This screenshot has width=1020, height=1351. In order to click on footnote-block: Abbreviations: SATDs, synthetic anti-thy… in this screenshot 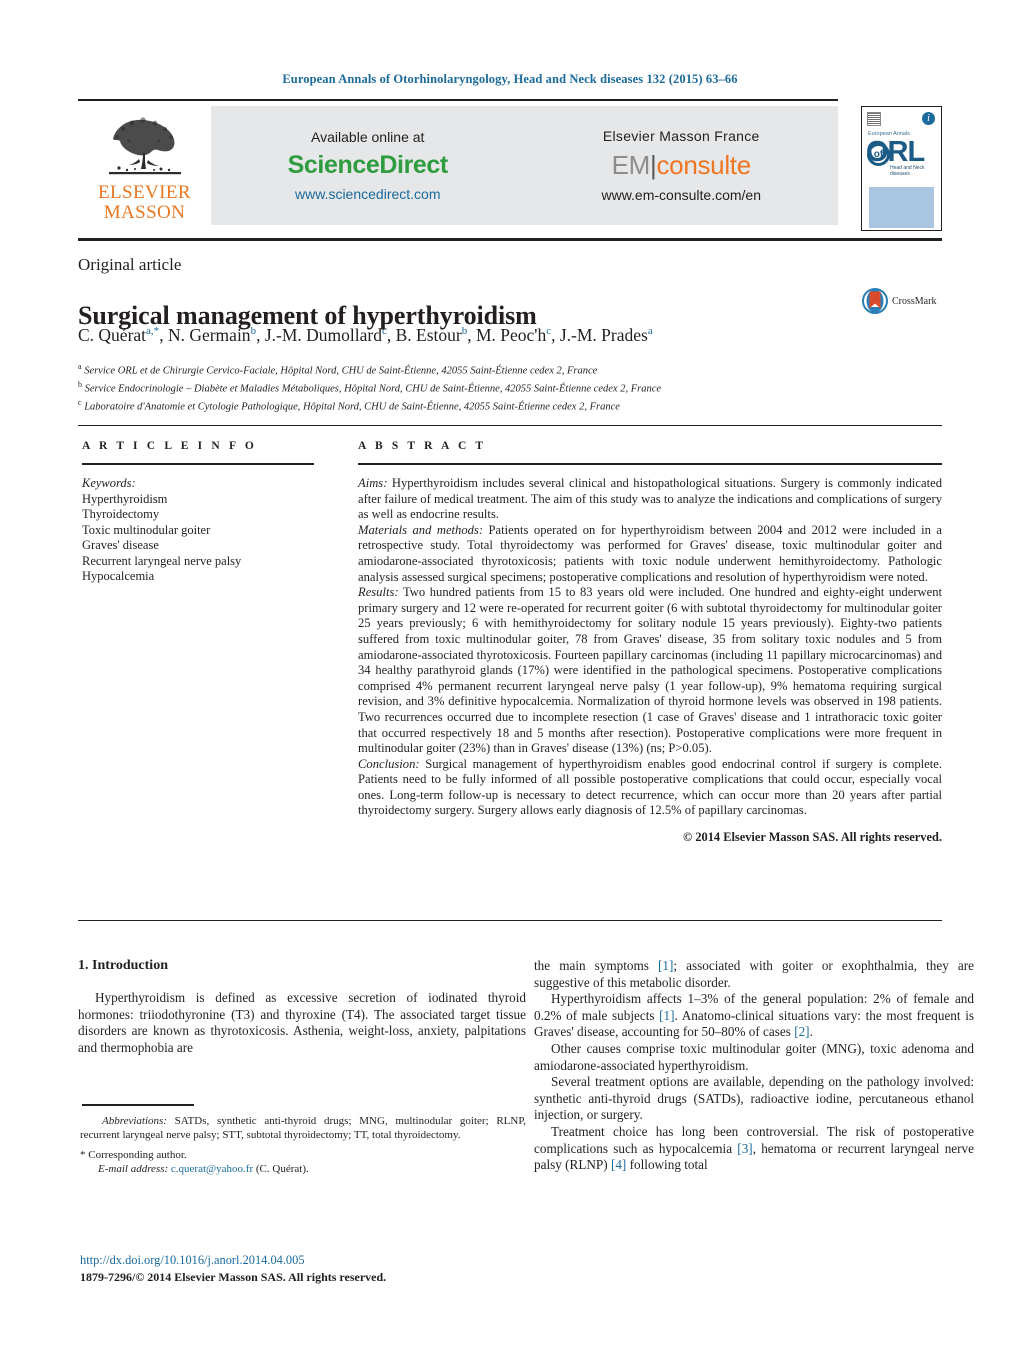, I will do `click(303, 1145)`.